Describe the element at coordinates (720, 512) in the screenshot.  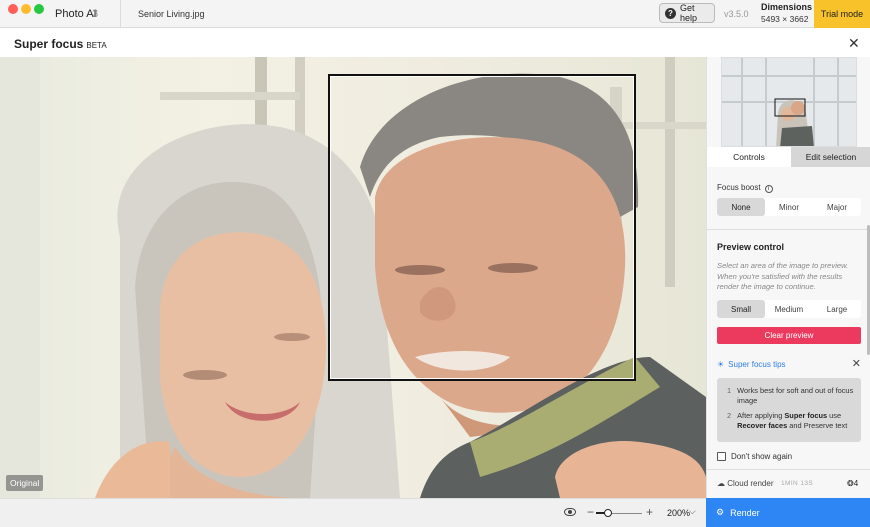
I see `render-icon: ⚙` at that location.